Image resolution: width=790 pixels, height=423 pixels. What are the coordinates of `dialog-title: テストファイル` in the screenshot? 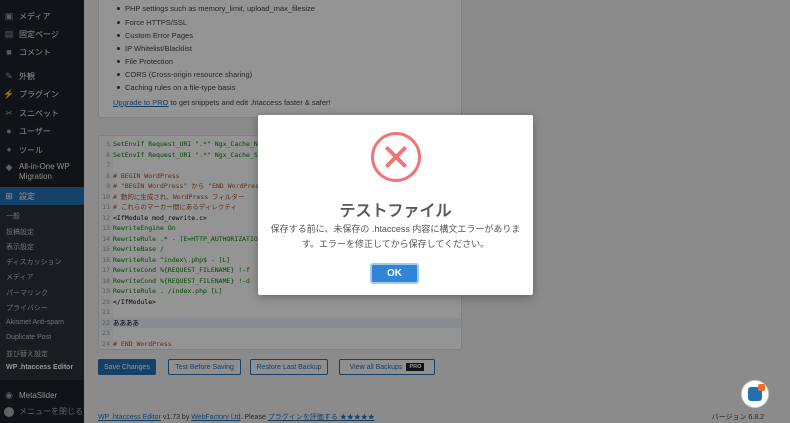 It's located at (395, 211).